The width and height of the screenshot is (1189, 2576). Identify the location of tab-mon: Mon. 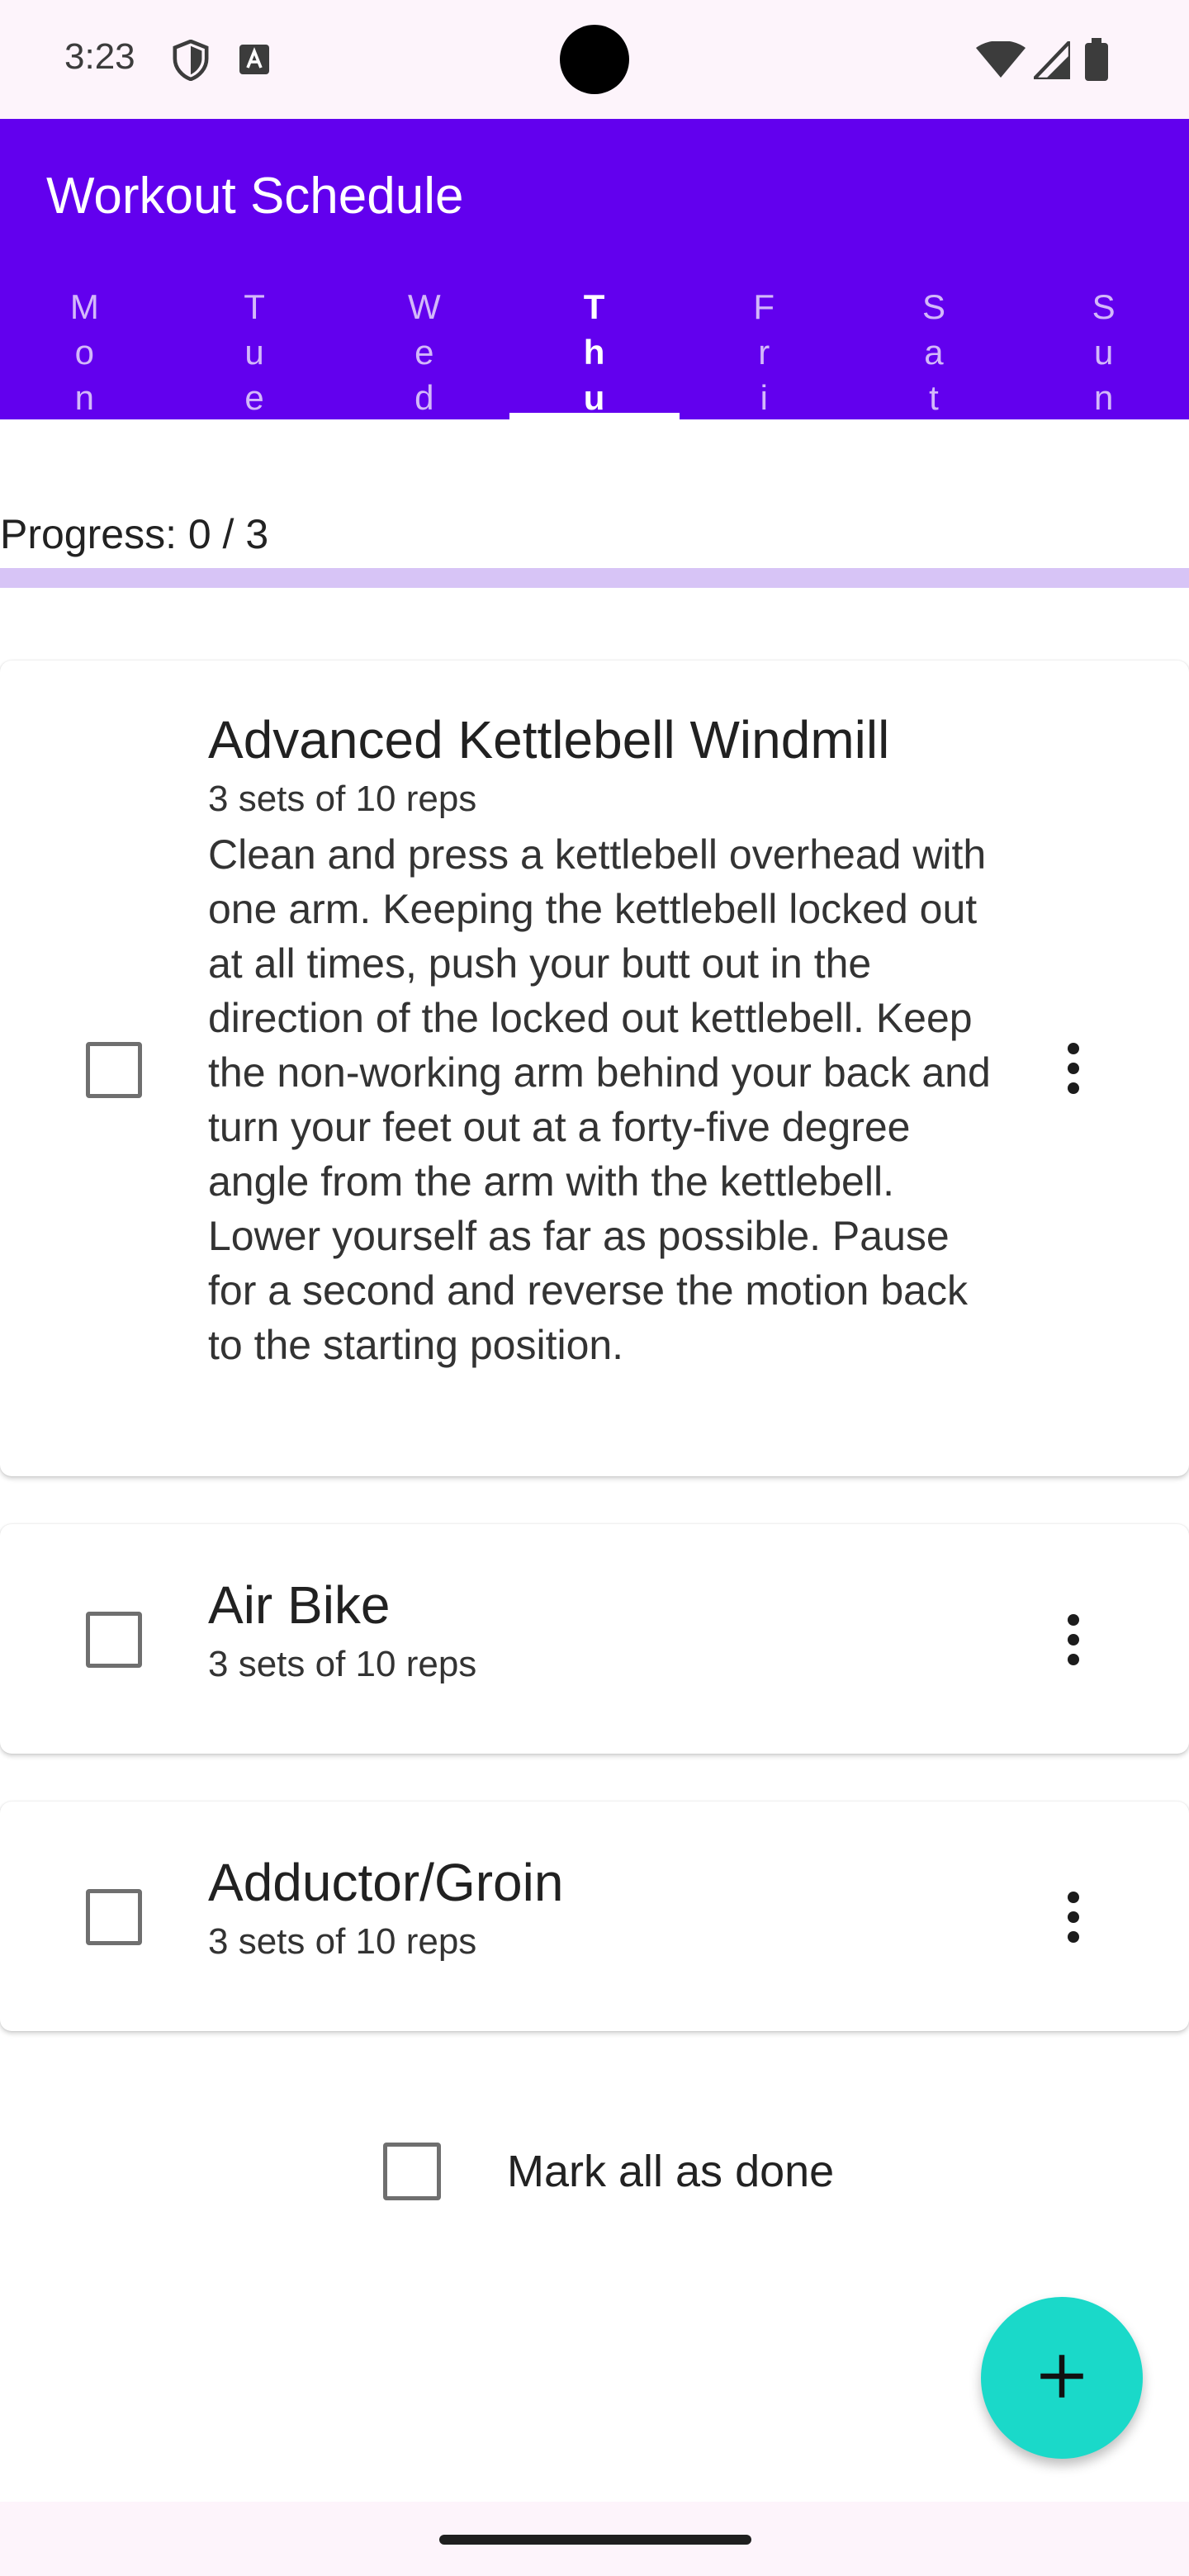
(85, 350).